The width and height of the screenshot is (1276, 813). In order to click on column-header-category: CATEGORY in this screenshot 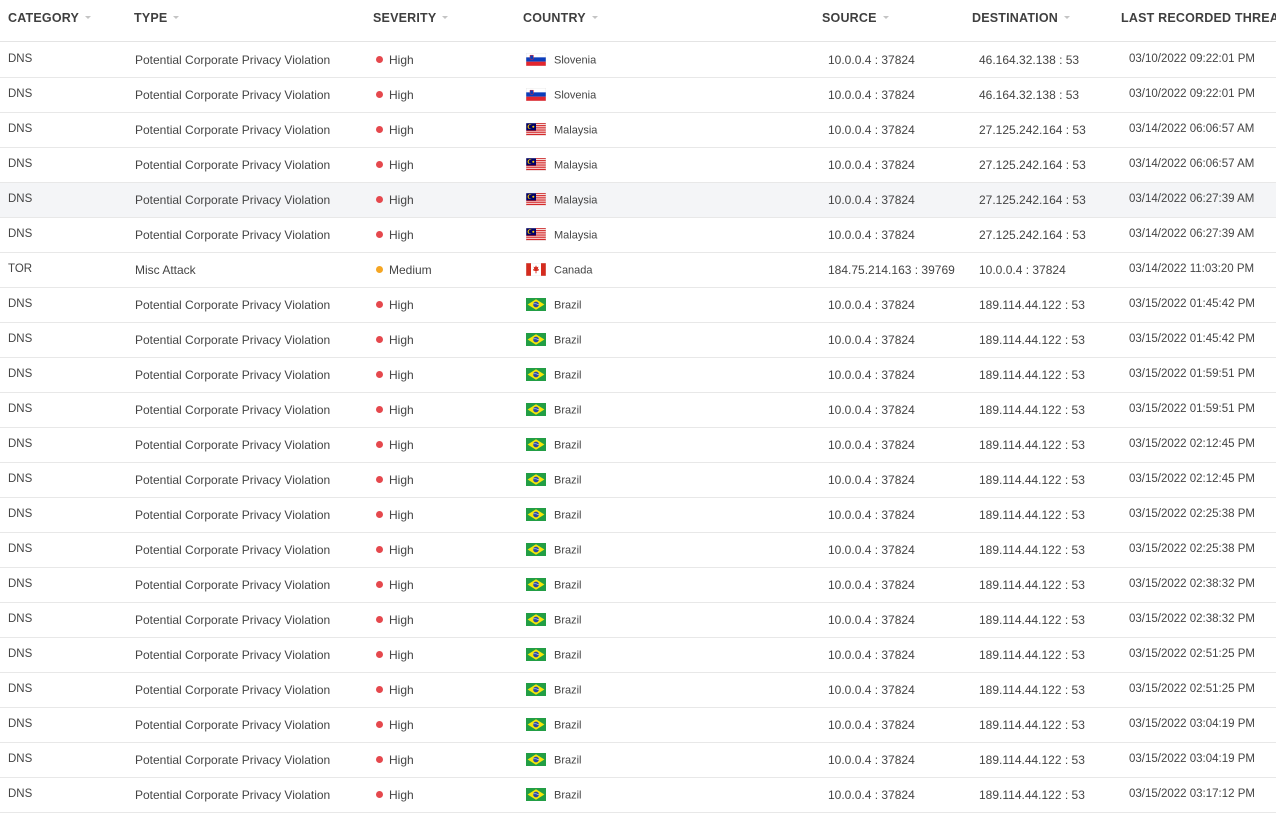, I will do `click(50, 18)`.